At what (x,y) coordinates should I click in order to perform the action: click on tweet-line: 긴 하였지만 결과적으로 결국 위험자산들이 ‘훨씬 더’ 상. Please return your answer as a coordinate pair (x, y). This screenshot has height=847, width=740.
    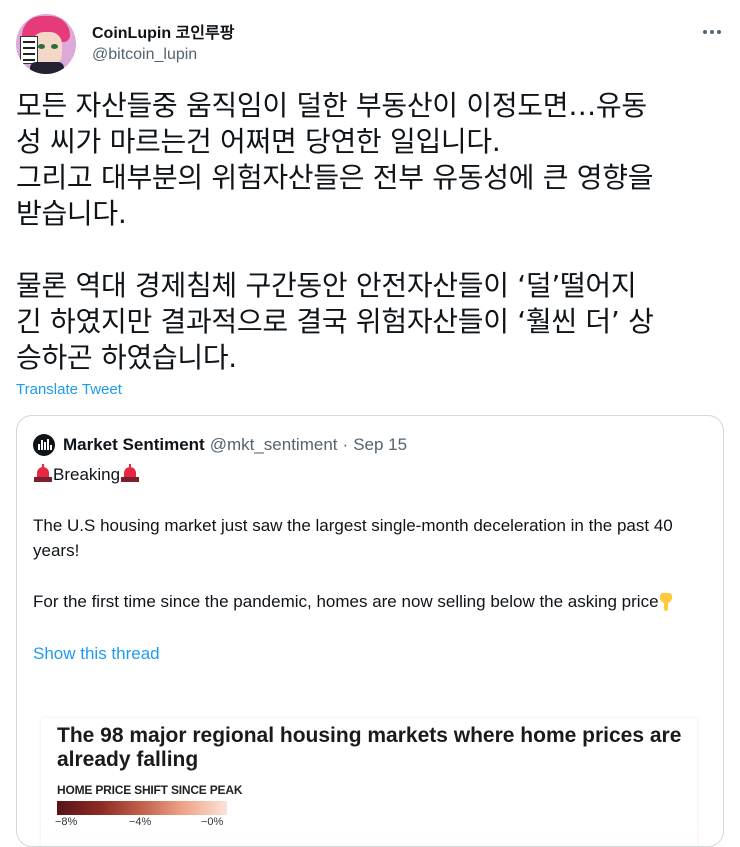
    Looking at the image, I should click on (335, 321).